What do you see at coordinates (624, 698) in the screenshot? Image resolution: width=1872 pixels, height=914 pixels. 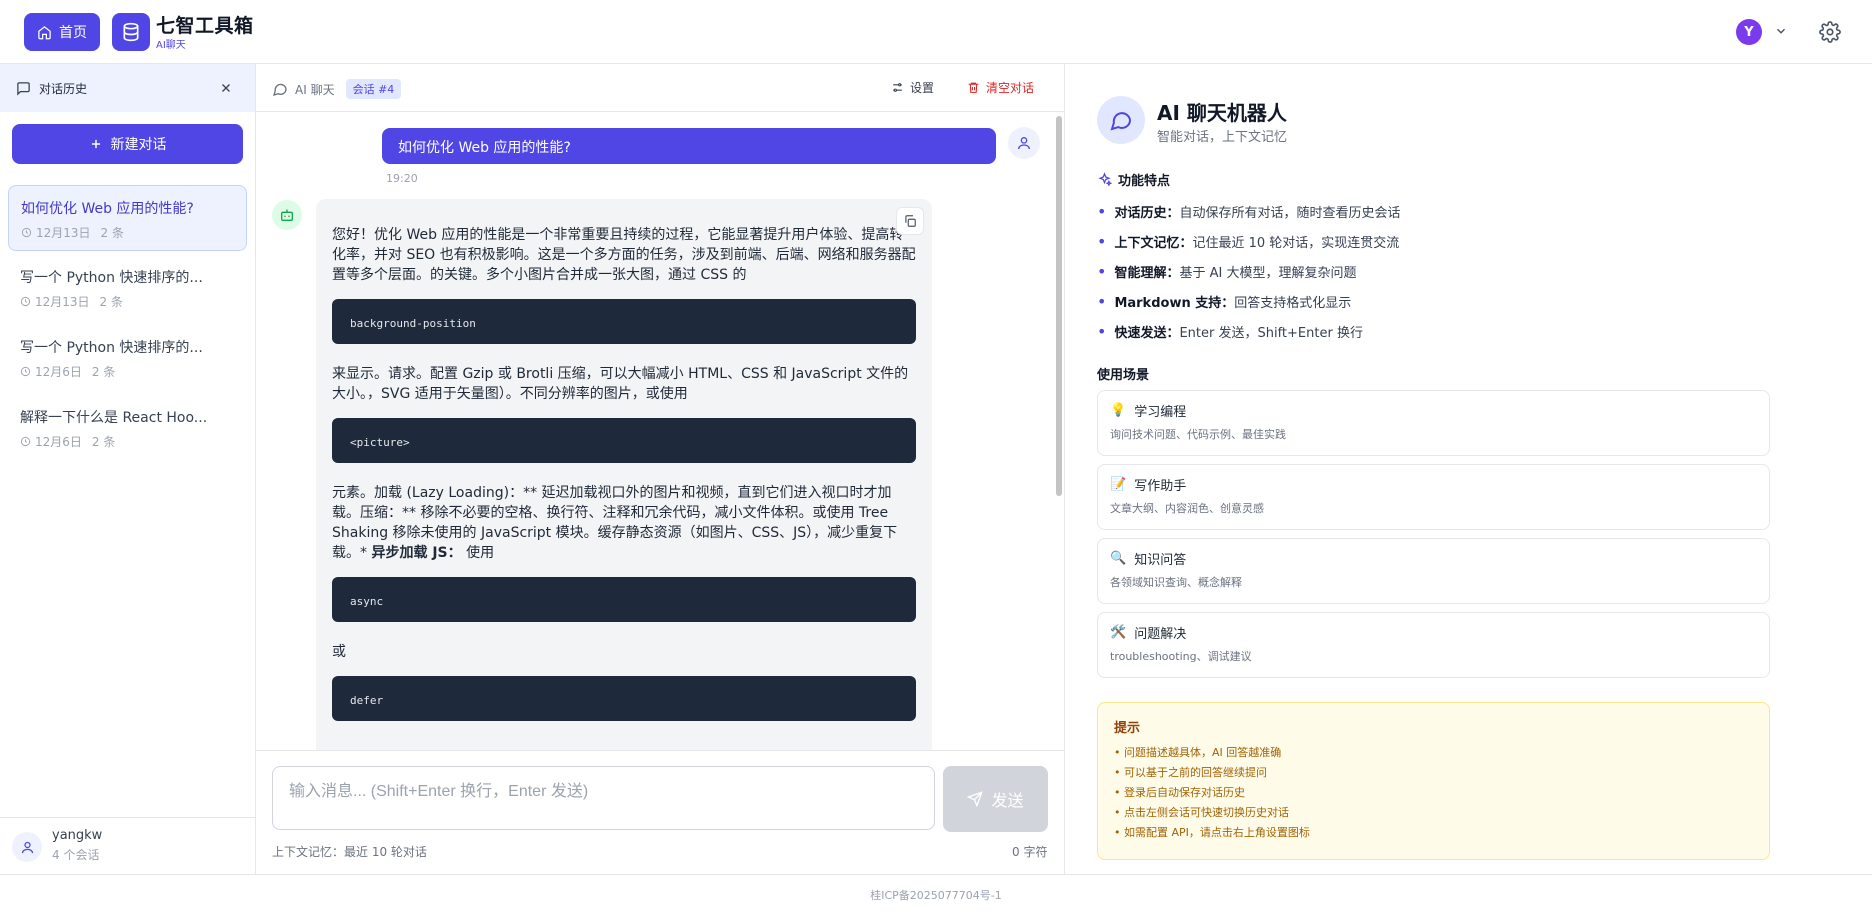 I see `code-block: defer` at bounding box center [624, 698].